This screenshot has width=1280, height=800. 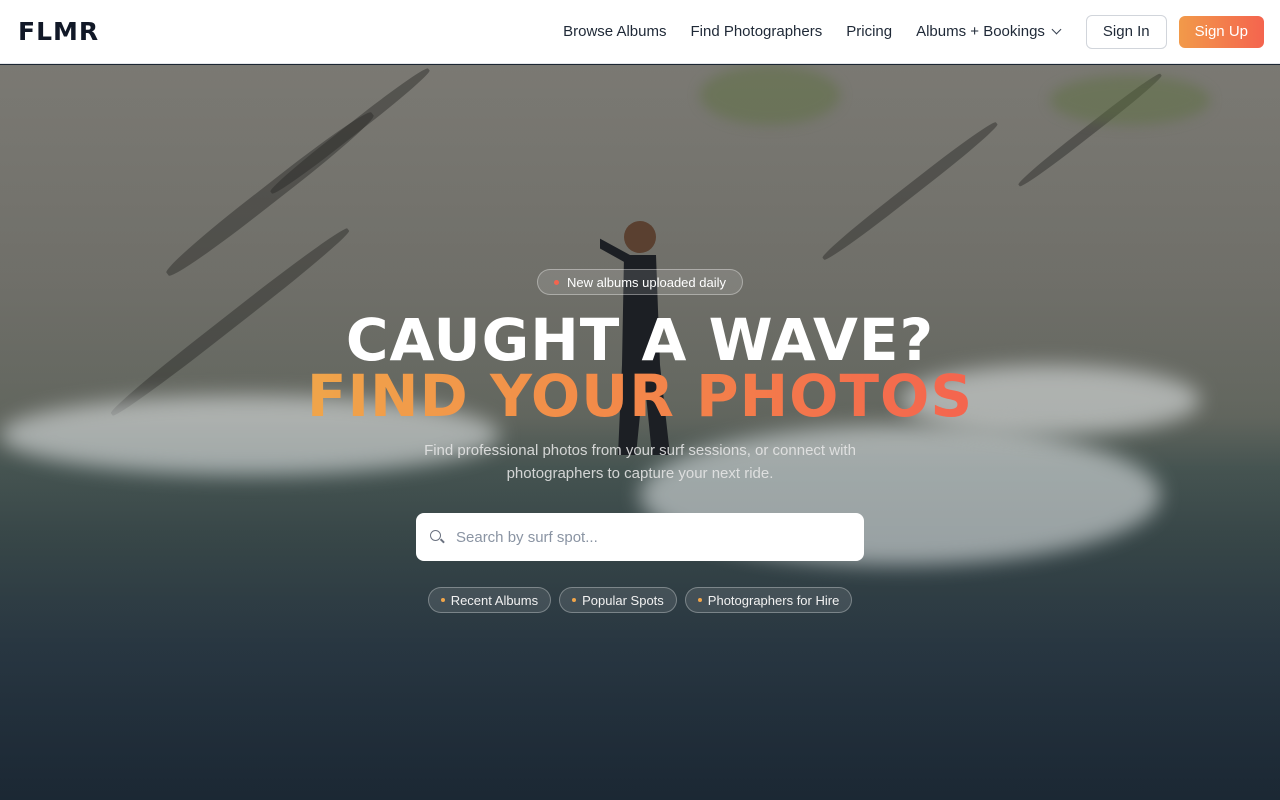 I want to click on nav-browse-albums: Browse Albums, so click(x=614, y=31).